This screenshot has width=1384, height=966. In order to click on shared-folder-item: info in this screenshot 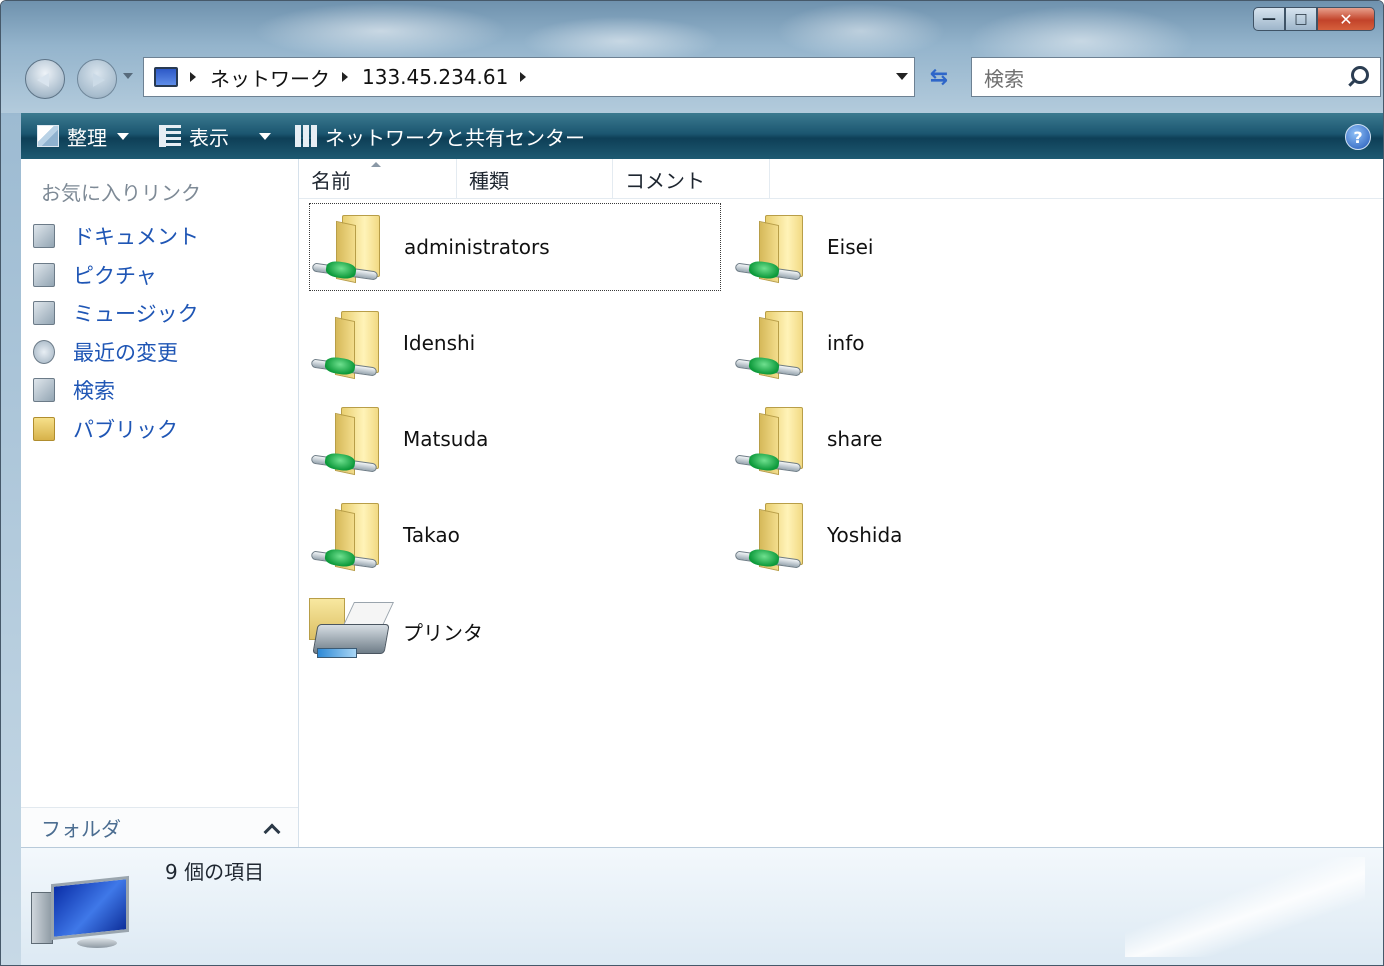, I will do `click(939, 343)`.